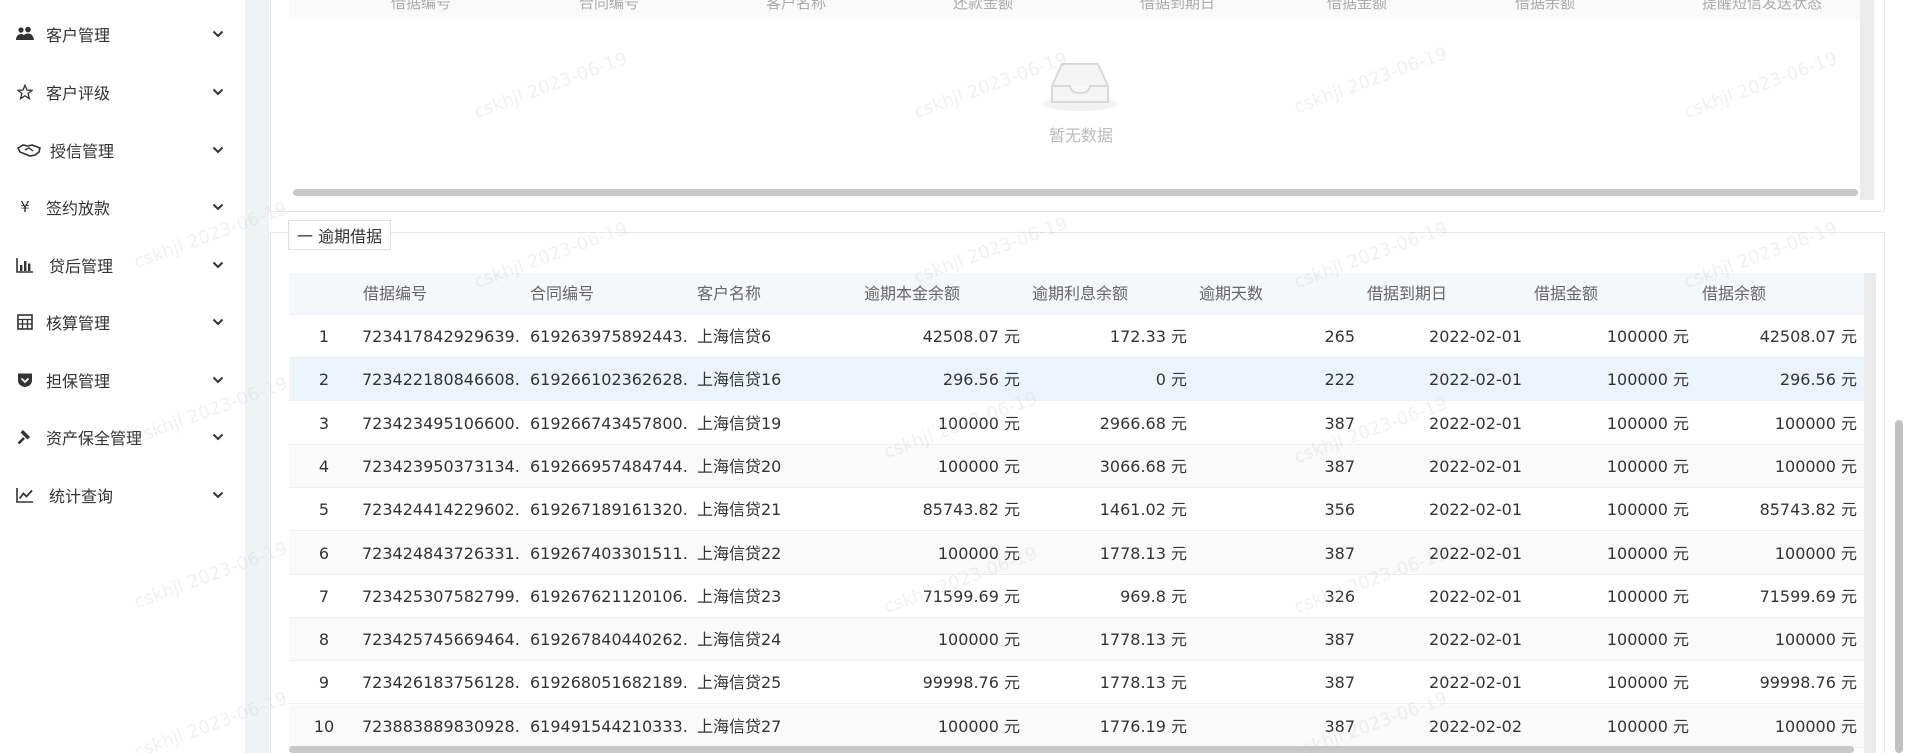 The image size is (1911, 753). Describe the element at coordinates (122, 322) in the screenshot. I see `sidebar-item-accounting: 核算管理` at that location.